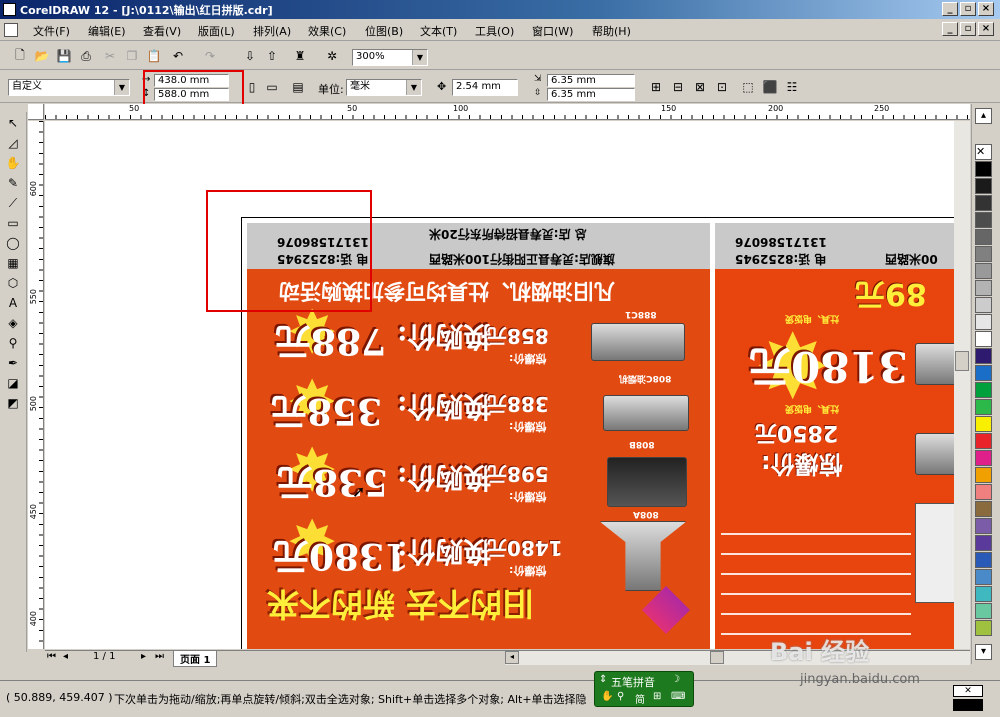  I want to click on first-page-icon: ⏮, so click(51, 656).